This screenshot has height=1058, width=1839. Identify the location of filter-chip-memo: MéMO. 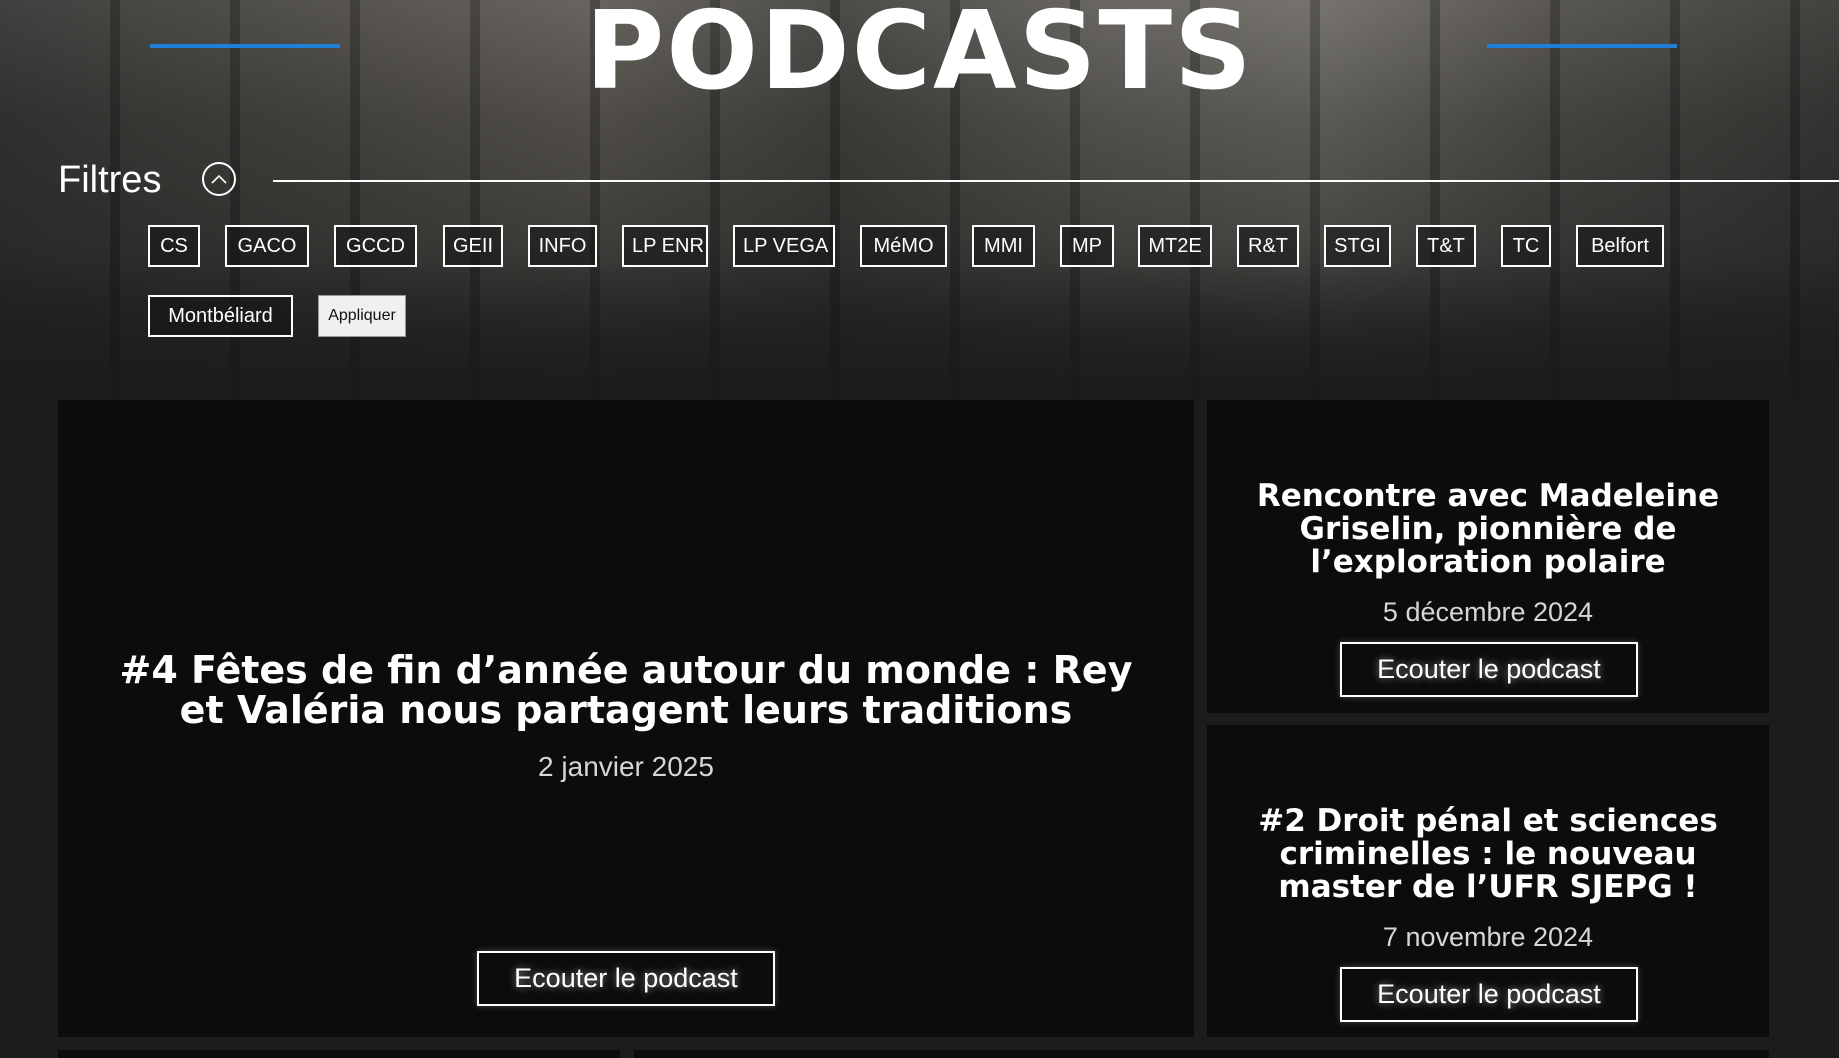
(903, 246).